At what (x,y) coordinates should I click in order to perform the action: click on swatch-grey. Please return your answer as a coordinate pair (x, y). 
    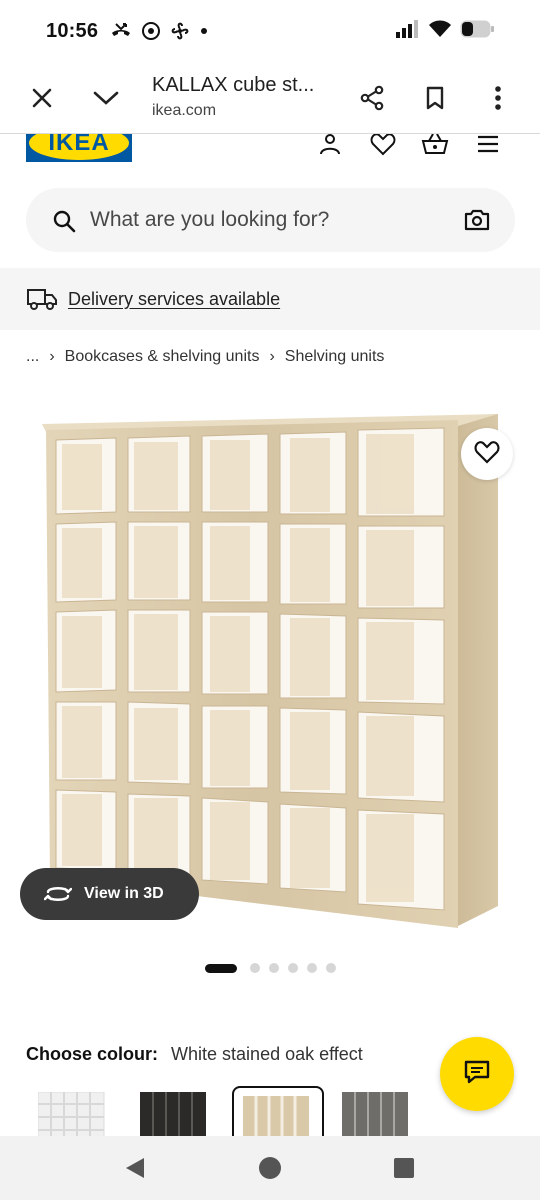
    Looking at the image, I should click on (384, 1112).